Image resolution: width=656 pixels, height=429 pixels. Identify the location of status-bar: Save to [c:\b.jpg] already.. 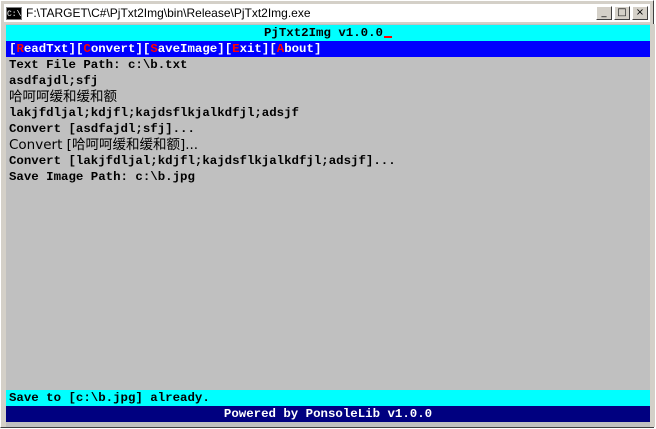
(328, 398).